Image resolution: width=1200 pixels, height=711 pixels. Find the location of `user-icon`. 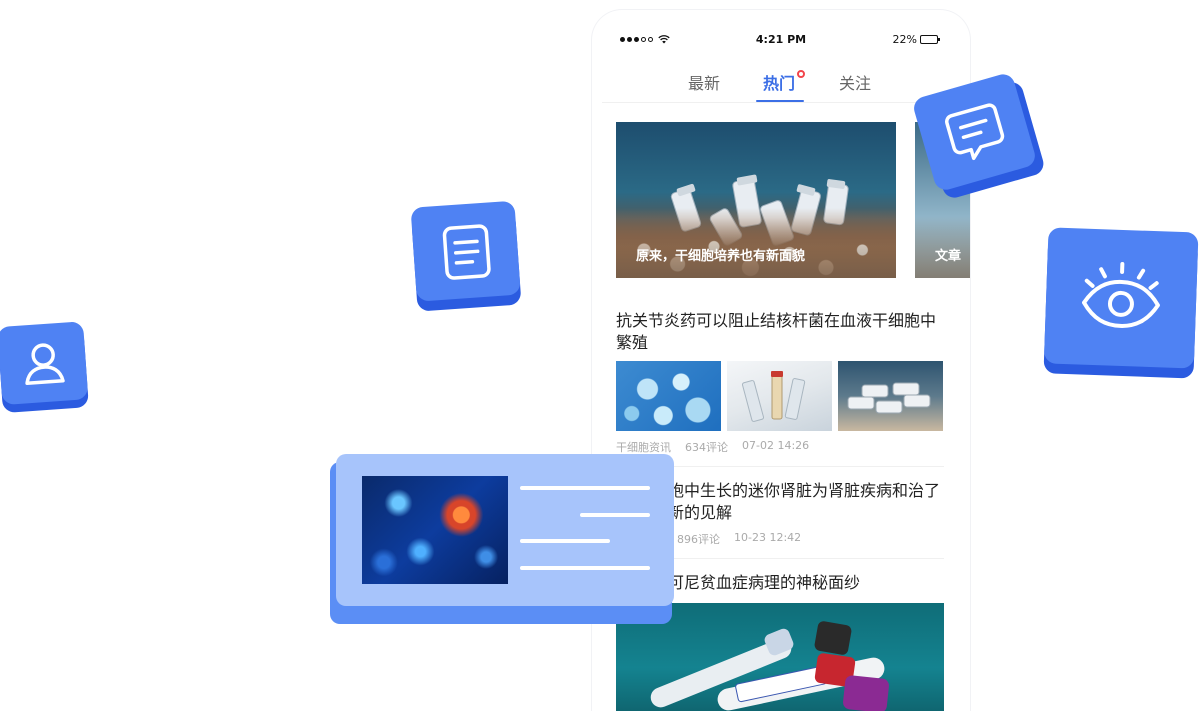

user-icon is located at coordinates (45, 364).